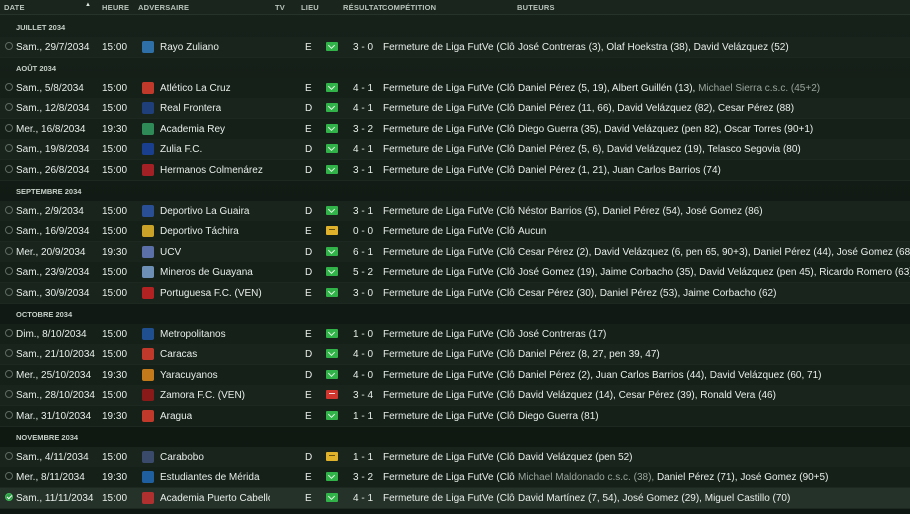 This screenshot has width=910, height=514. I want to click on match-score: 3 - 0, so click(363, 47).